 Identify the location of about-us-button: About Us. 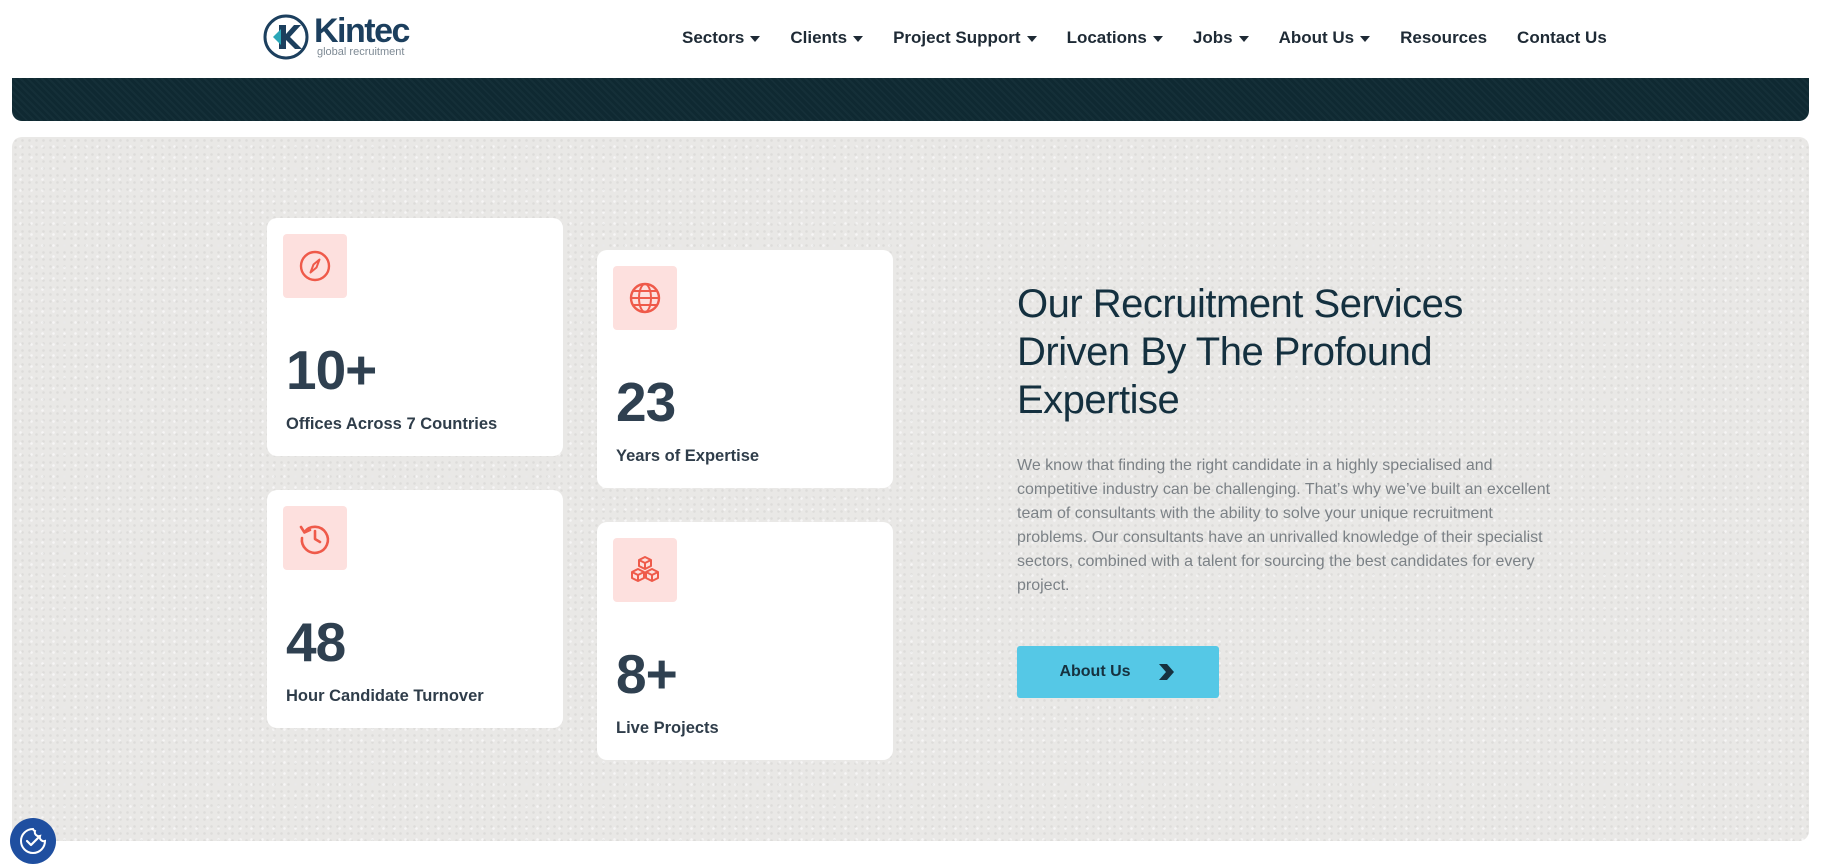
(1118, 672).